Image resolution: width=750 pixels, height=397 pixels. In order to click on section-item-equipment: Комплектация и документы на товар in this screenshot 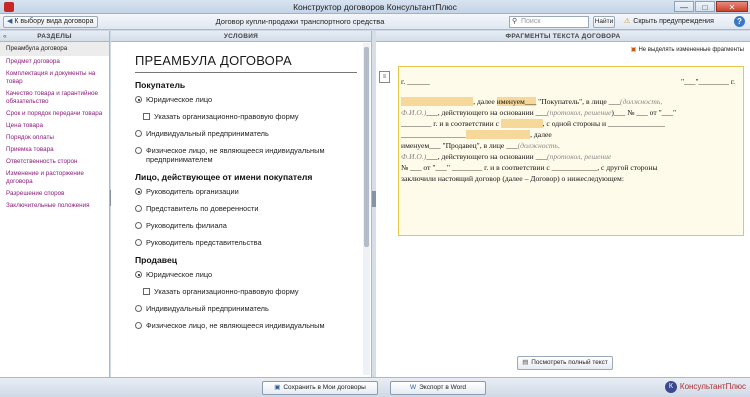, I will do `click(54, 78)`.